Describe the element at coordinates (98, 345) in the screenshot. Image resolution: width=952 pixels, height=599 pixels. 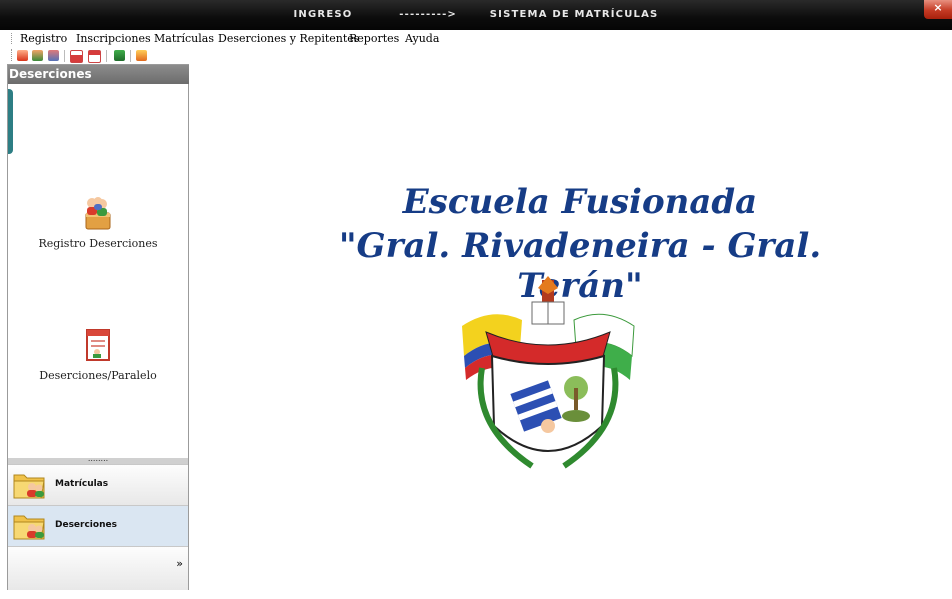
I see `report-icon` at that location.